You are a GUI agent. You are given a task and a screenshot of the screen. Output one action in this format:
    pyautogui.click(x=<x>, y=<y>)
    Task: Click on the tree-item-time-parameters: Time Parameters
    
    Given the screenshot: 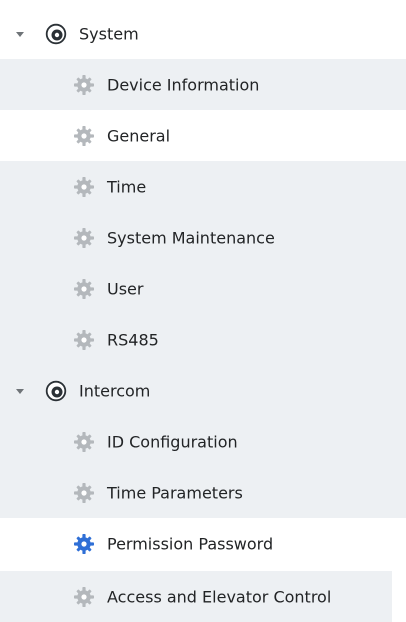 What is the action you would take?
    pyautogui.click(x=203, y=492)
    